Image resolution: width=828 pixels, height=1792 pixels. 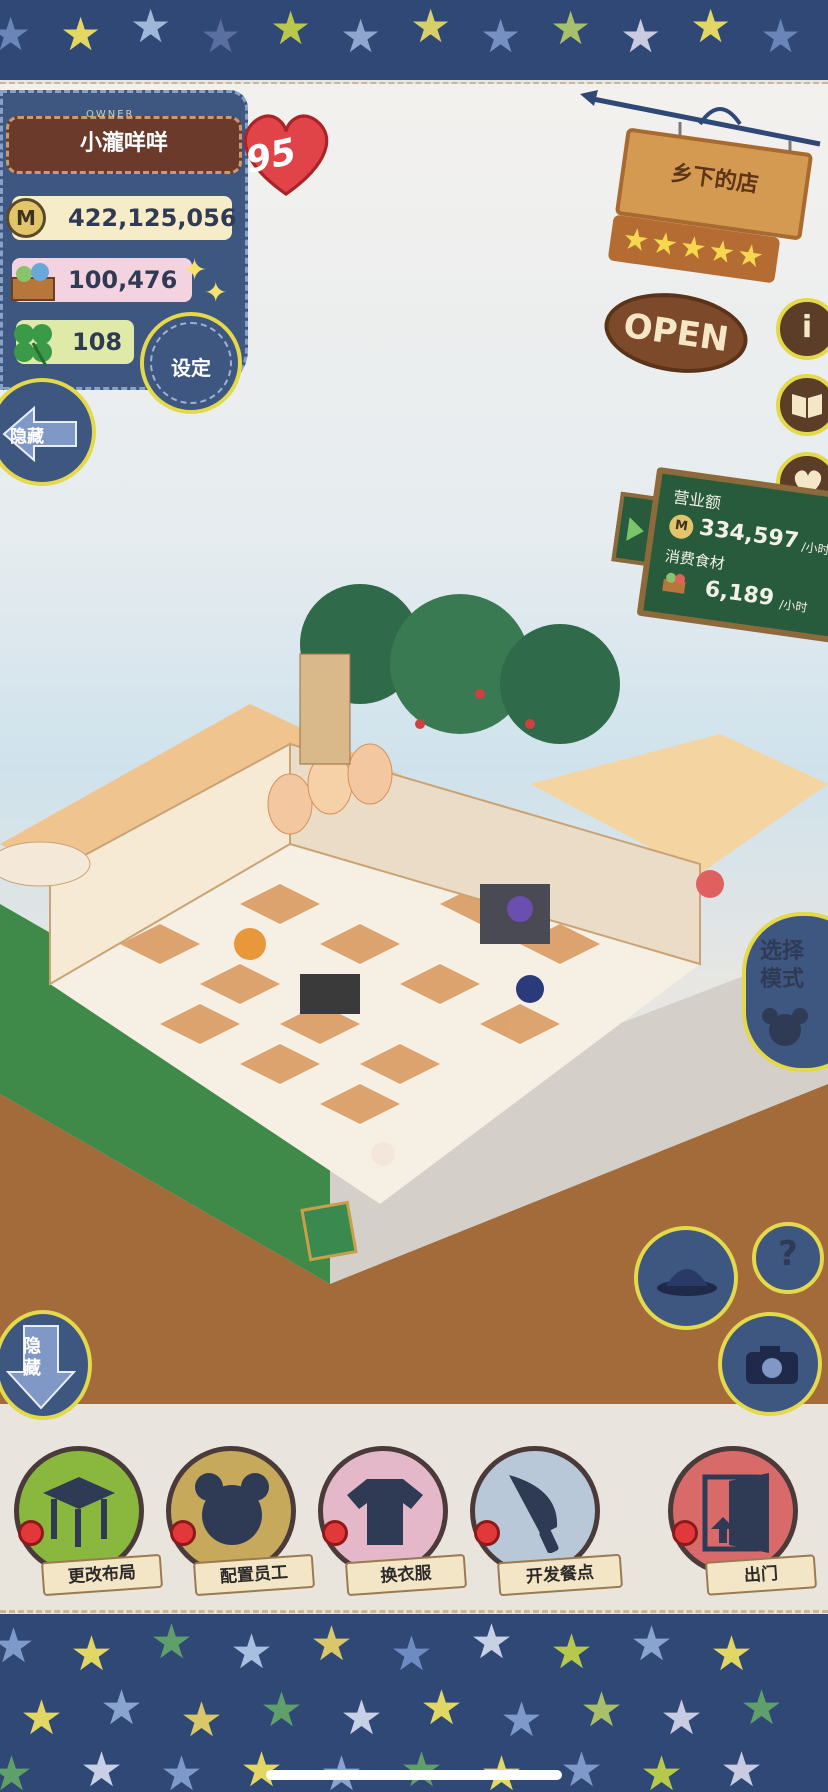 What do you see at coordinates (124, 145) in the screenshot?
I see `owner-name-plate: 小瀧咩咩` at bounding box center [124, 145].